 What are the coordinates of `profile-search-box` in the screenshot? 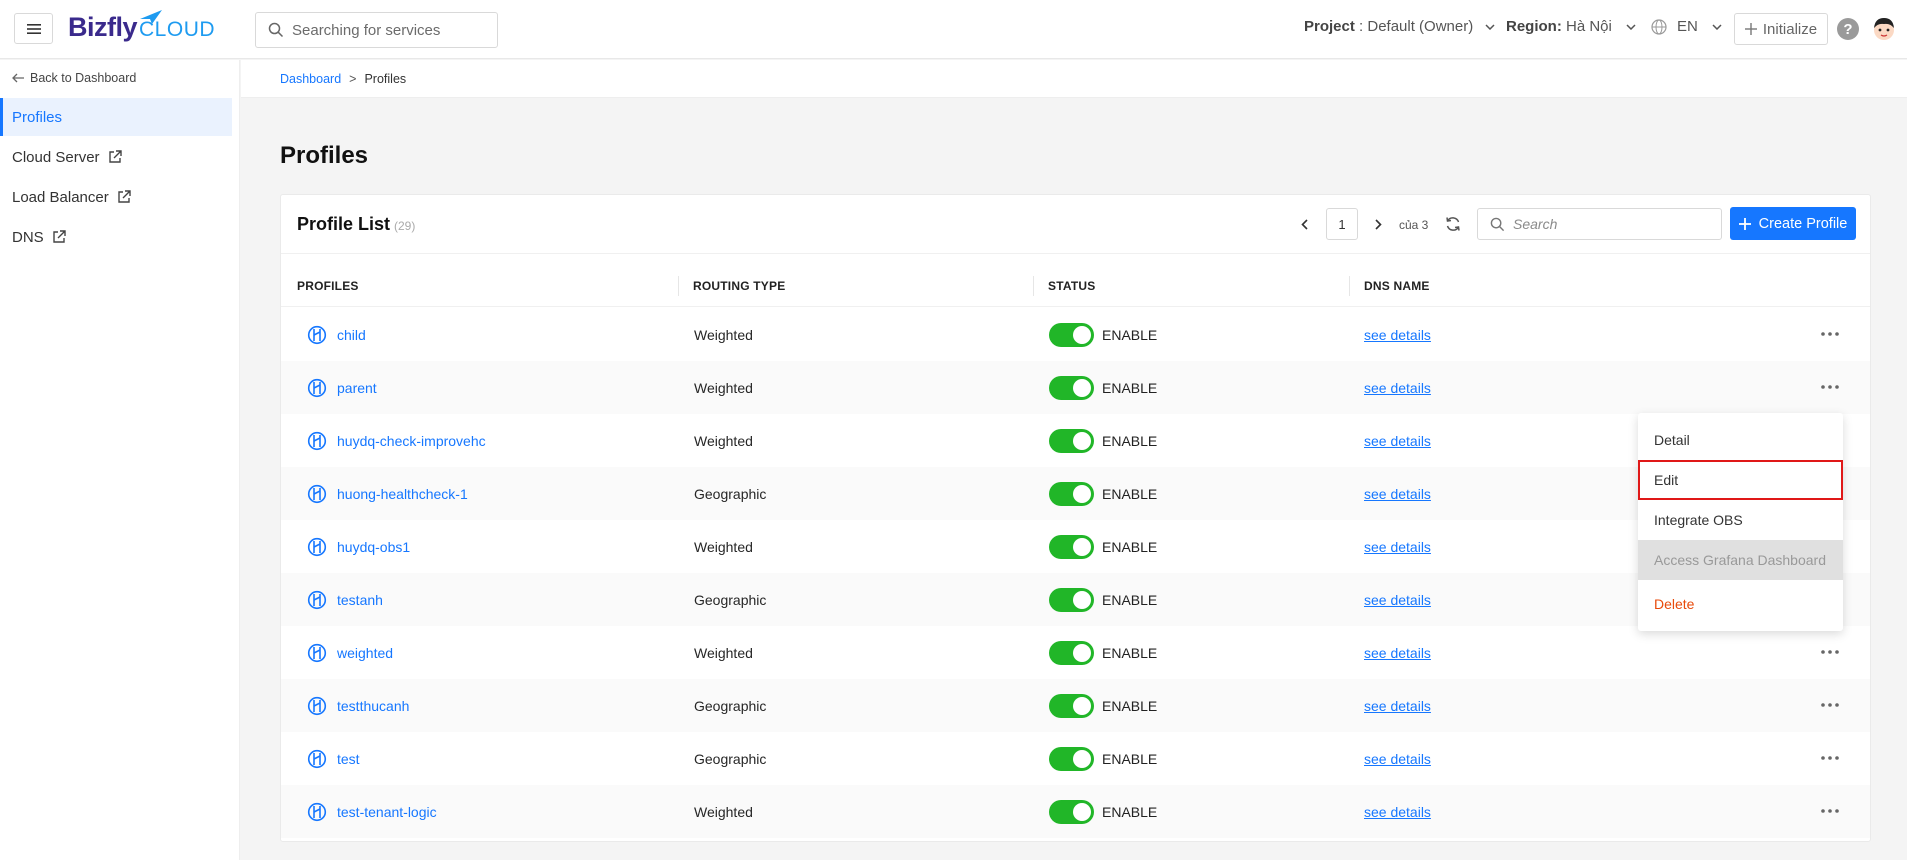 It's located at (1599, 224).